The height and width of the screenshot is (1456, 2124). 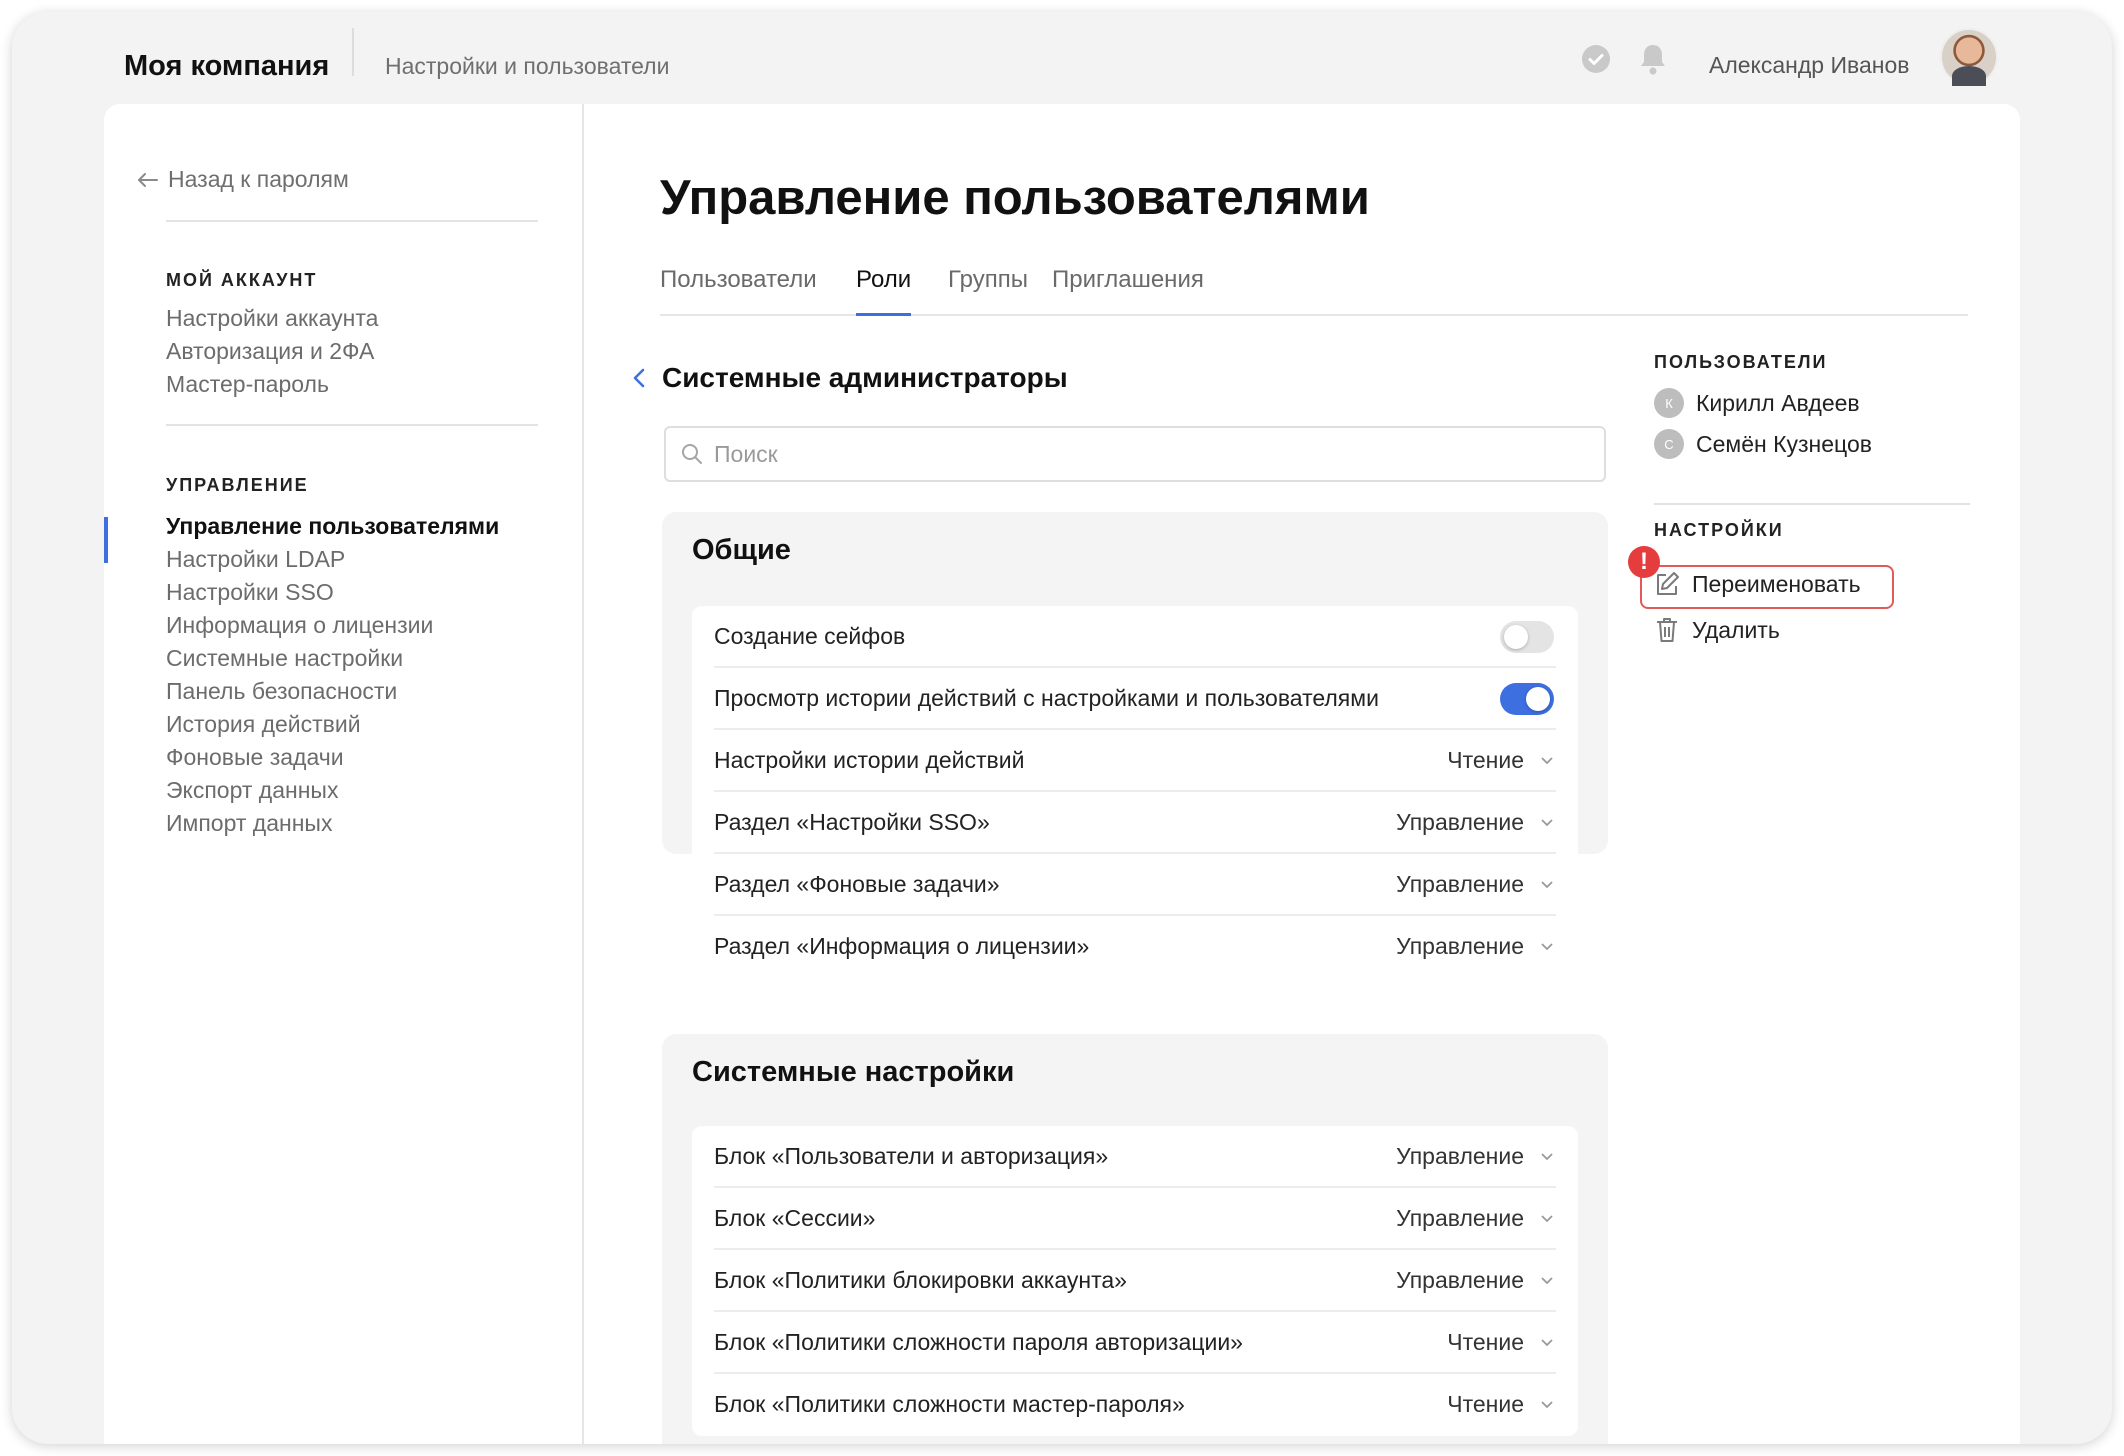 I want to click on permission-row: Настройки истории действий Чтение, so click(x=1135, y=761).